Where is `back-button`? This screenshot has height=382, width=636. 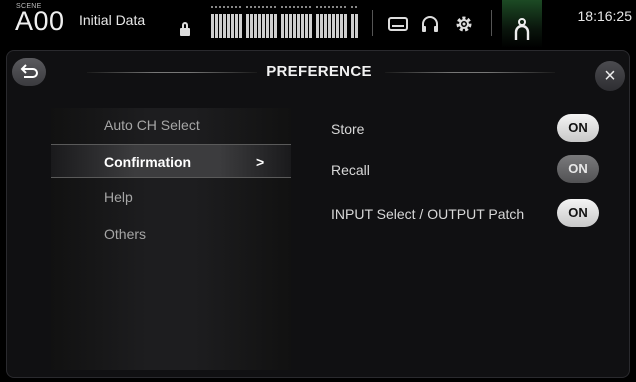
back-button is located at coordinates (29, 72).